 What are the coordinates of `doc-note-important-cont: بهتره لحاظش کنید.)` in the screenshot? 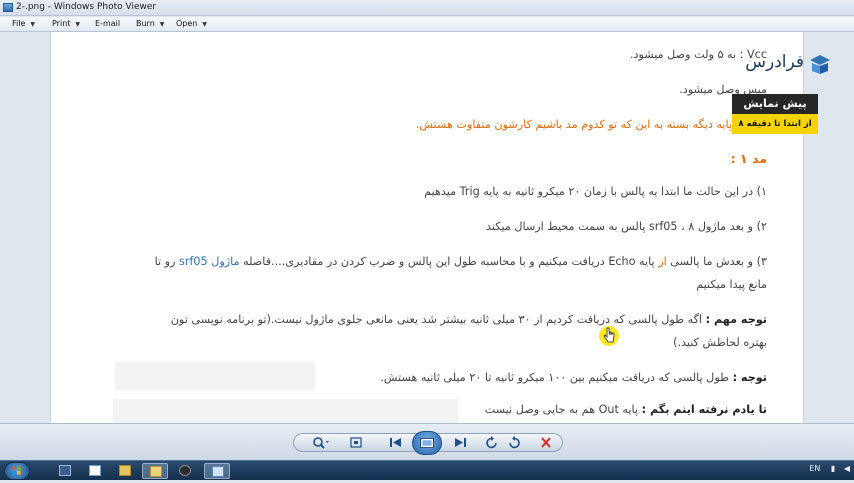 It's located at (720, 342).